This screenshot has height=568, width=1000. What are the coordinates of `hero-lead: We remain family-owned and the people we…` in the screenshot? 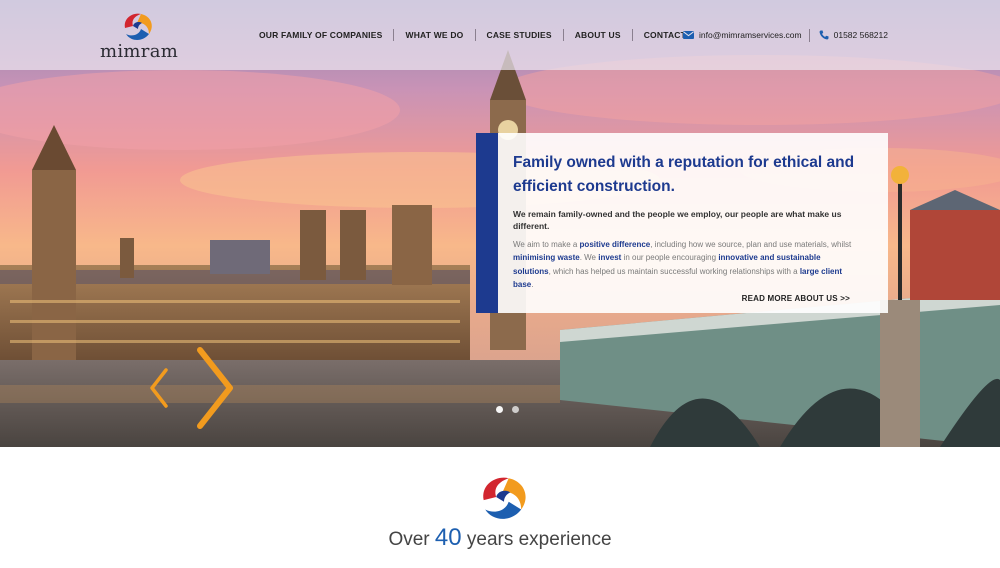 It's located at (677, 220).